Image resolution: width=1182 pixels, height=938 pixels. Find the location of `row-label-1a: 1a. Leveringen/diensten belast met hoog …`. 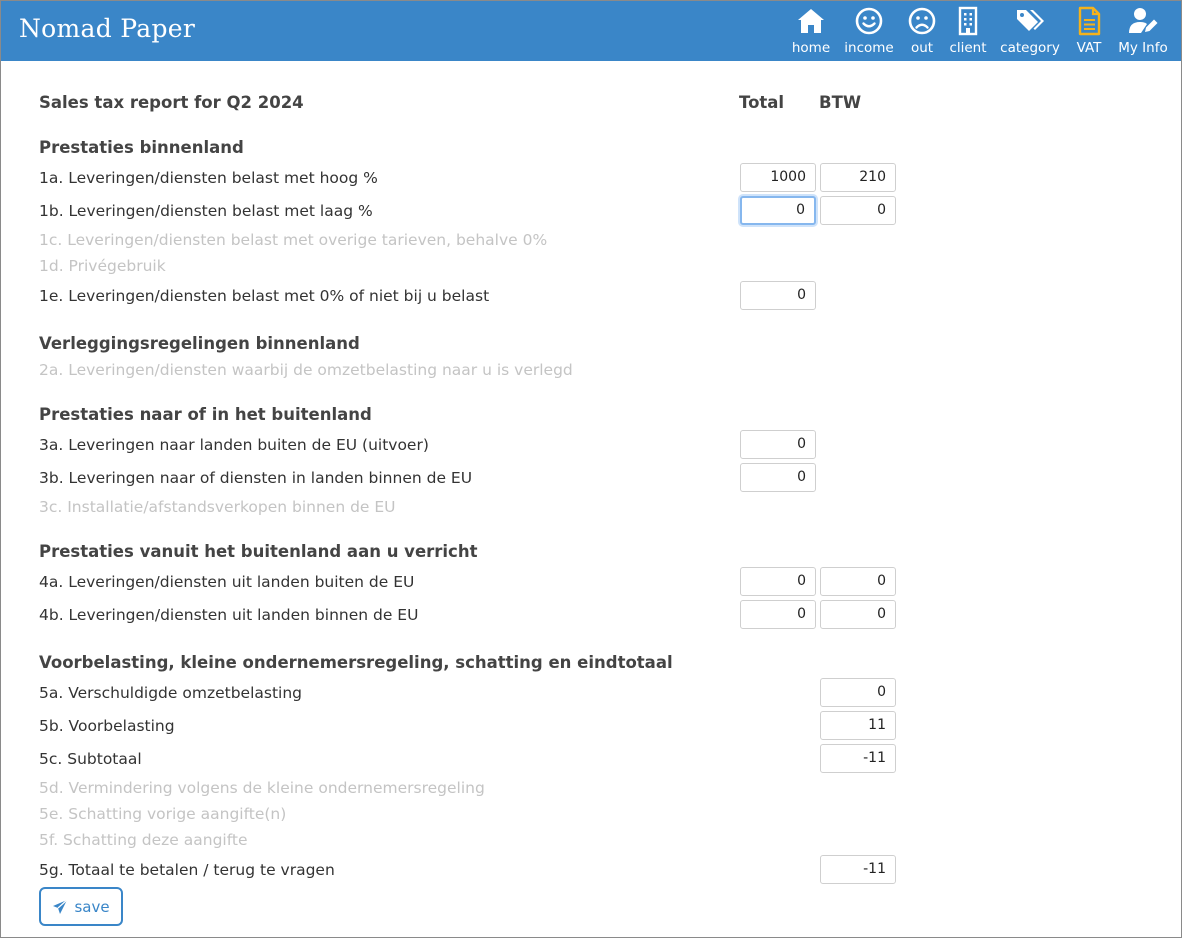

row-label-1a: 1a. Leveringen/diensten belast met hoog … is located at coordinates (208, 178).